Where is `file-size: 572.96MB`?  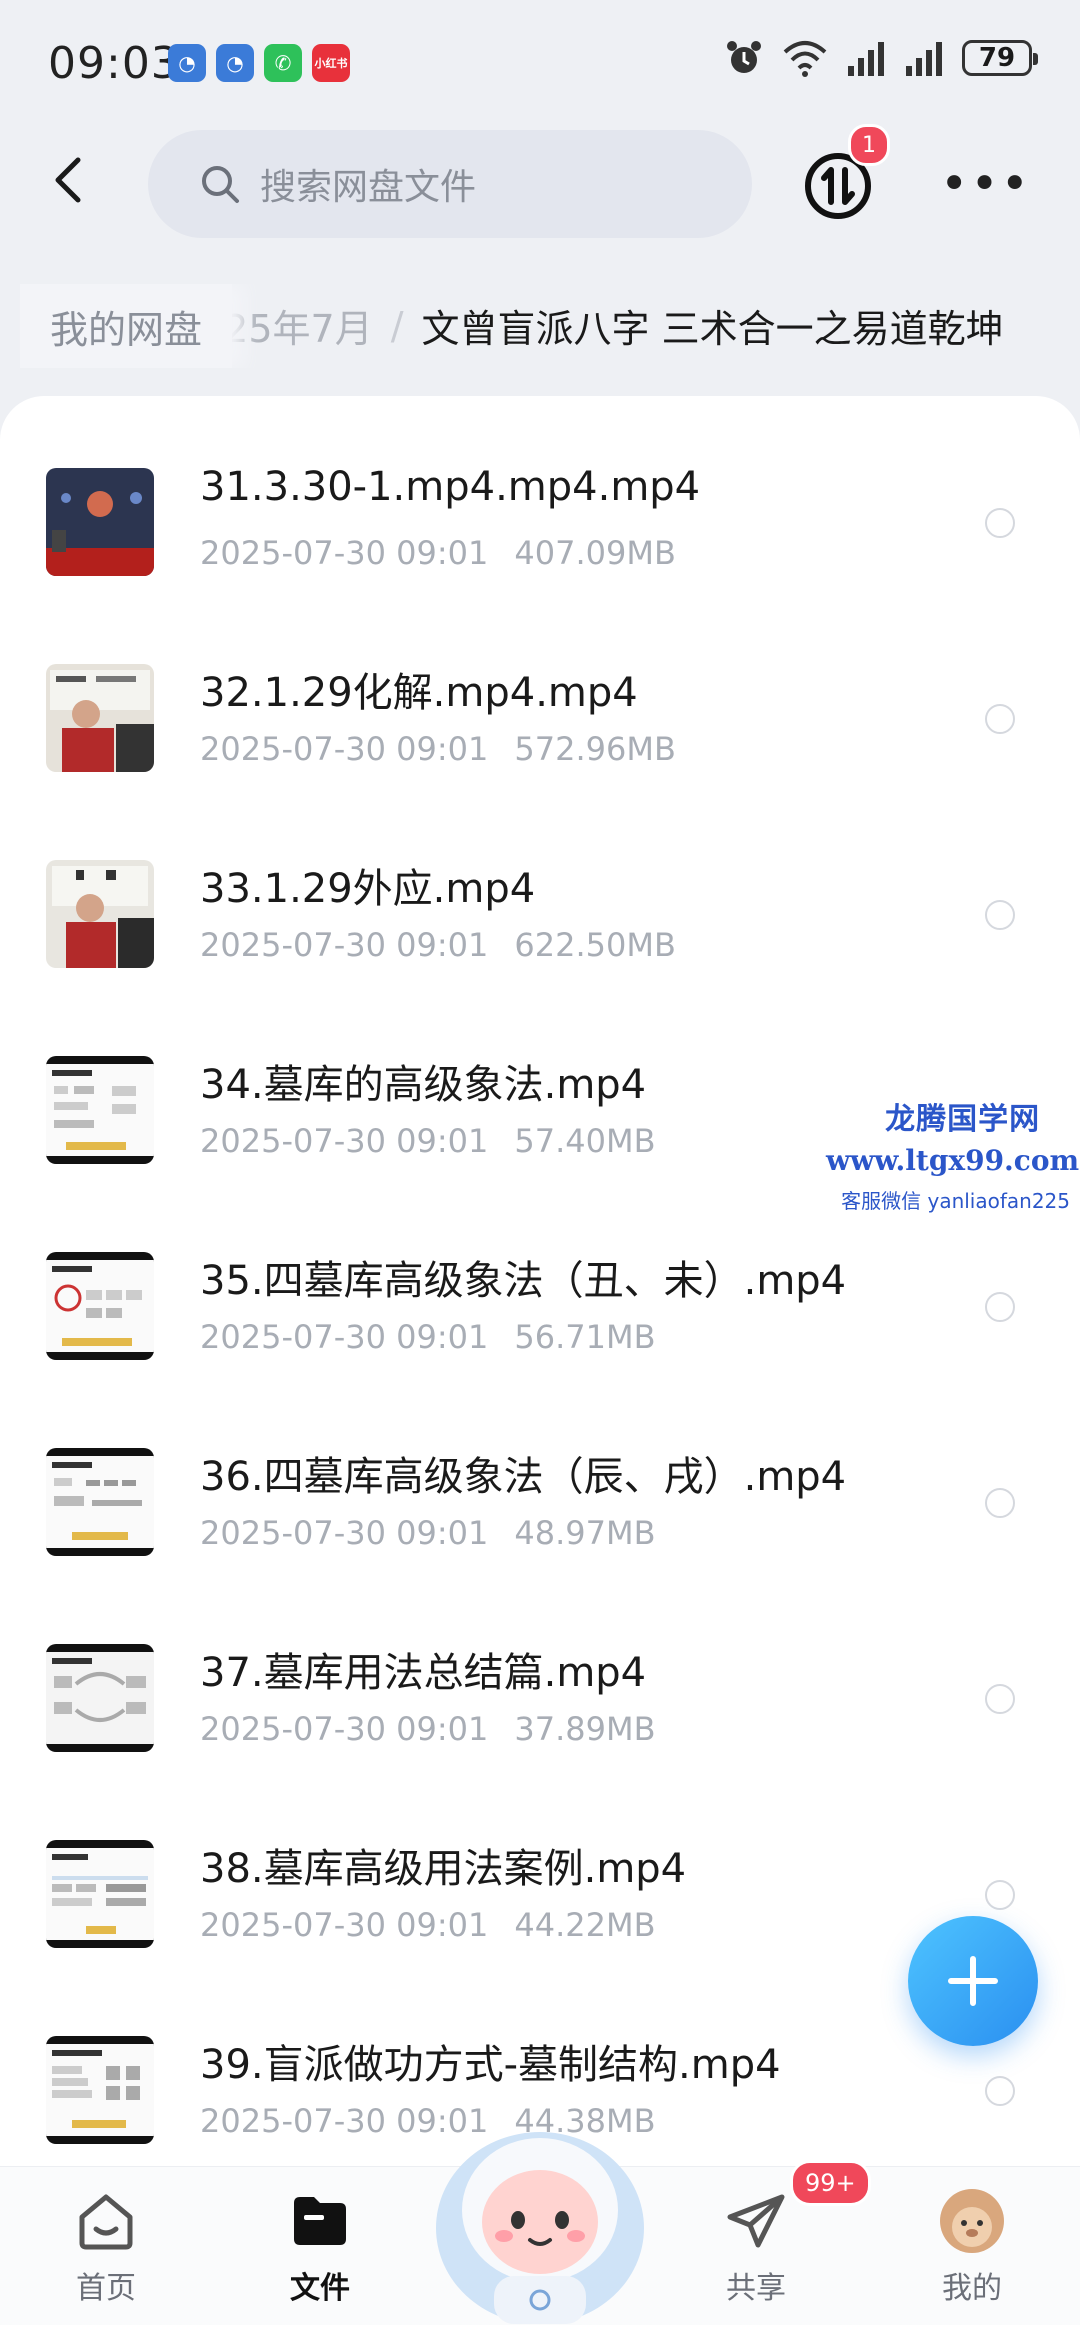
file-size: 572.96MB is located at coordinates (595, 749).